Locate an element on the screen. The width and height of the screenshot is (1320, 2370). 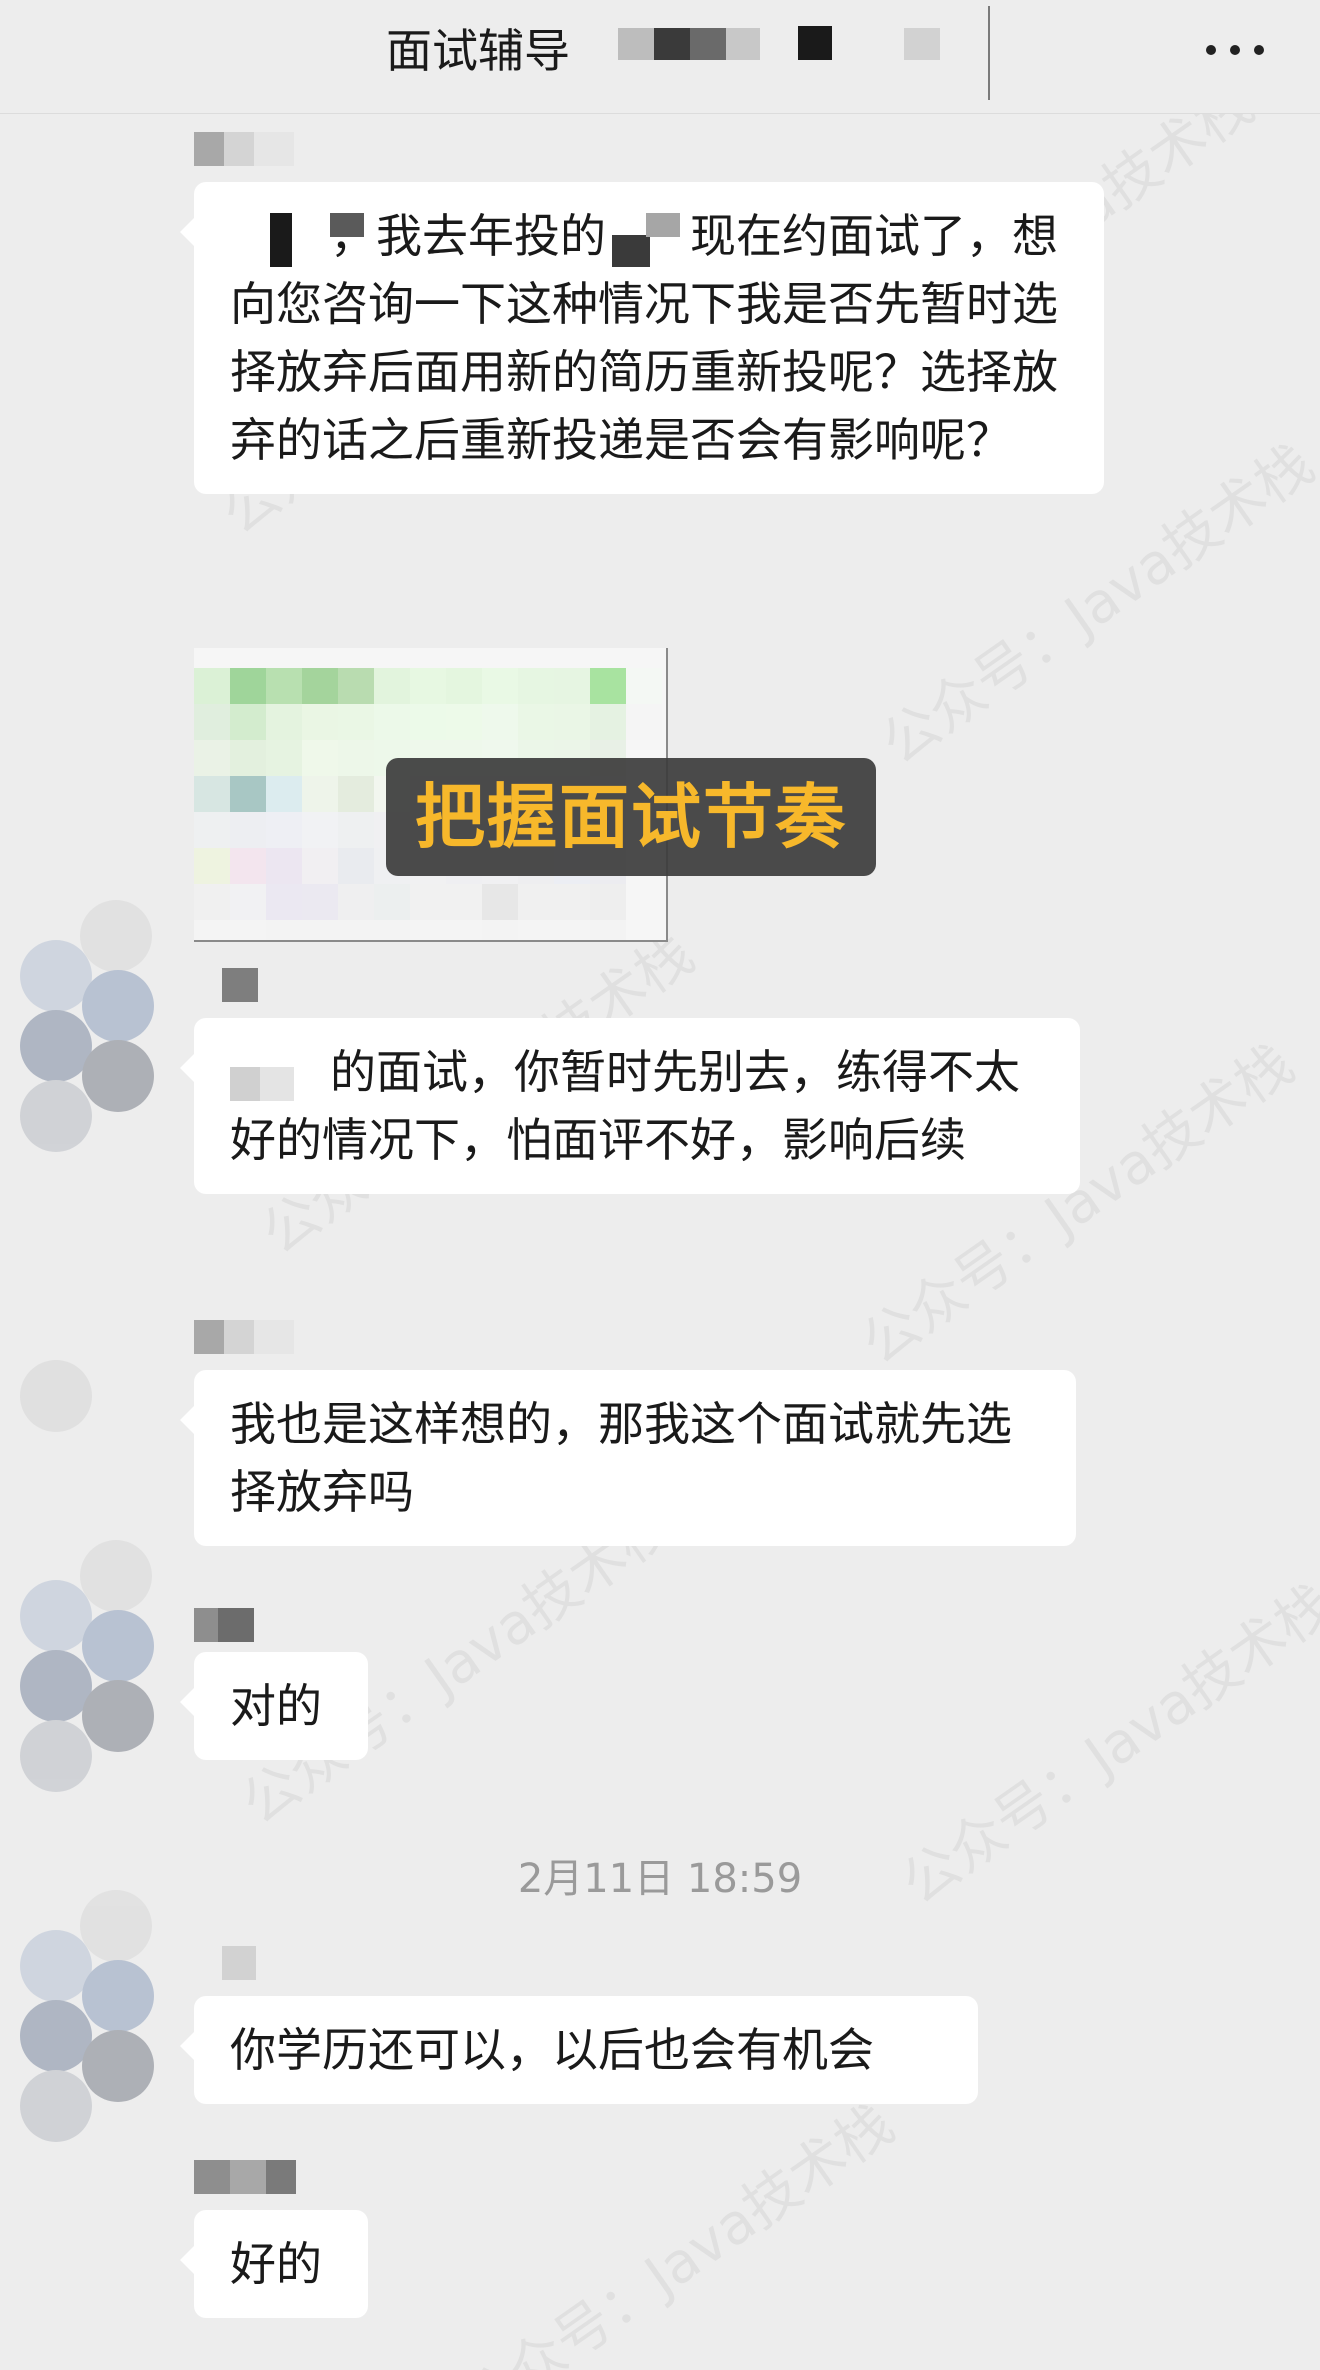
message-bubble: 你学历还可以，以后也会有机会 is located at coordinates (579, 2050).